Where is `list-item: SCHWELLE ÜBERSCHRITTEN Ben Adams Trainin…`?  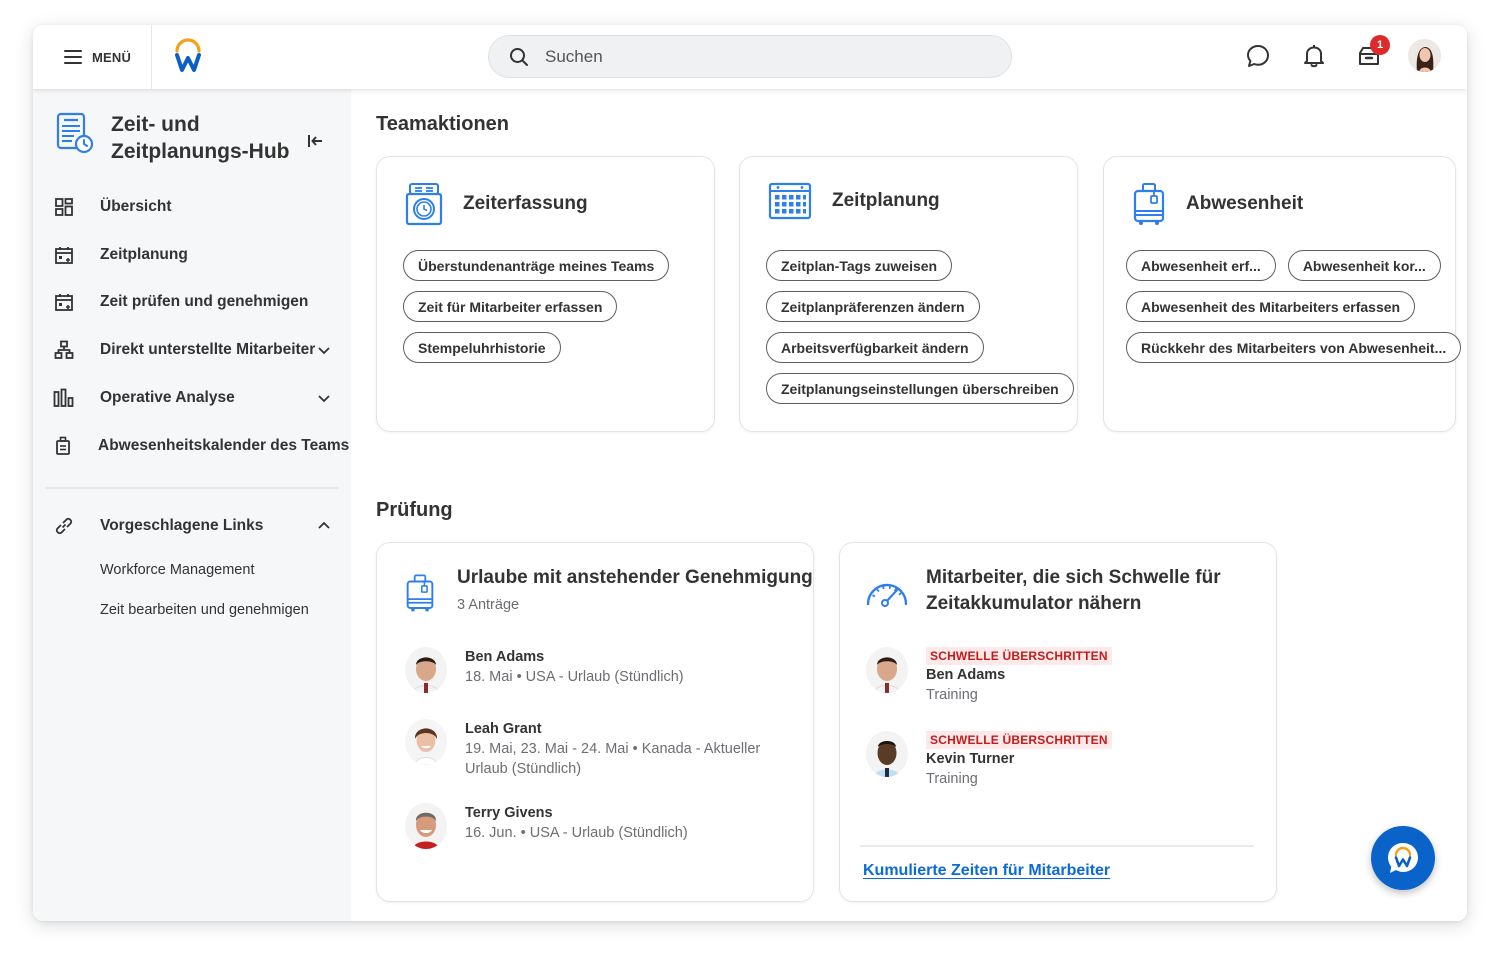
list-item: SCHWELLE ÜBERSCHRITTEN Ben Adams Trainin… is located at coordinates (989, 676).